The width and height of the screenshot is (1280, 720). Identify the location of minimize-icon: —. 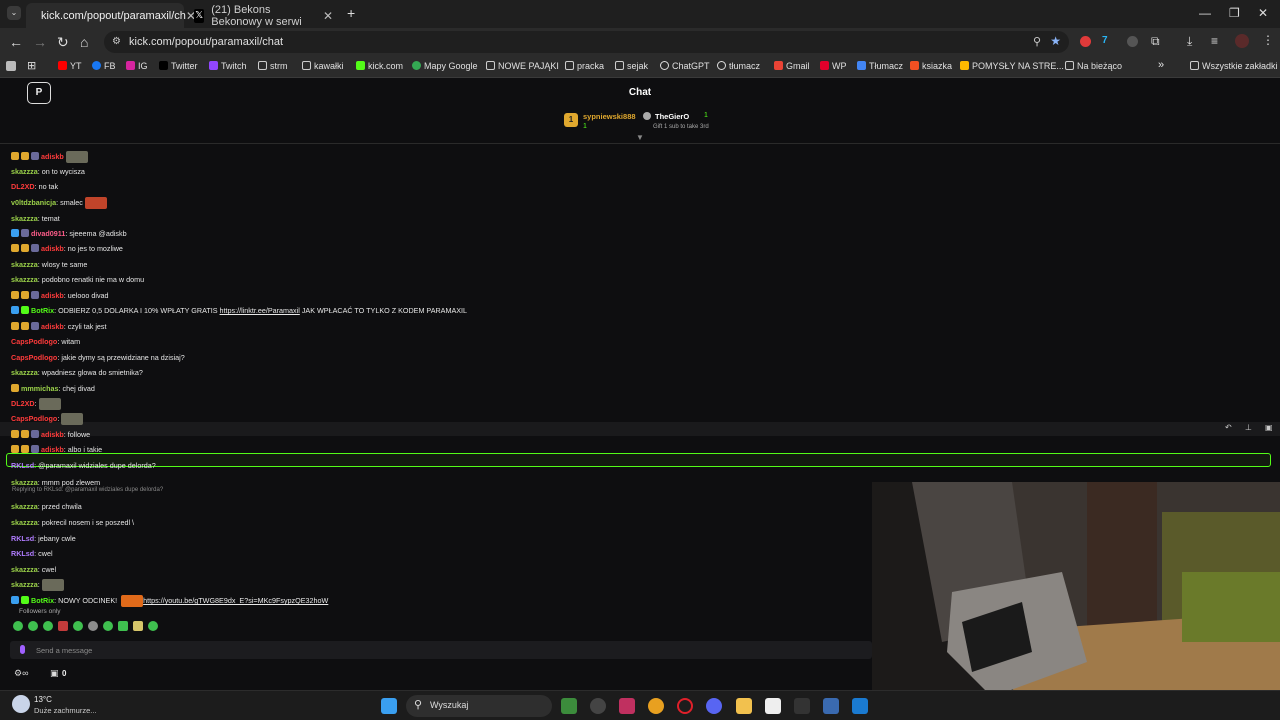
(1205, 13).